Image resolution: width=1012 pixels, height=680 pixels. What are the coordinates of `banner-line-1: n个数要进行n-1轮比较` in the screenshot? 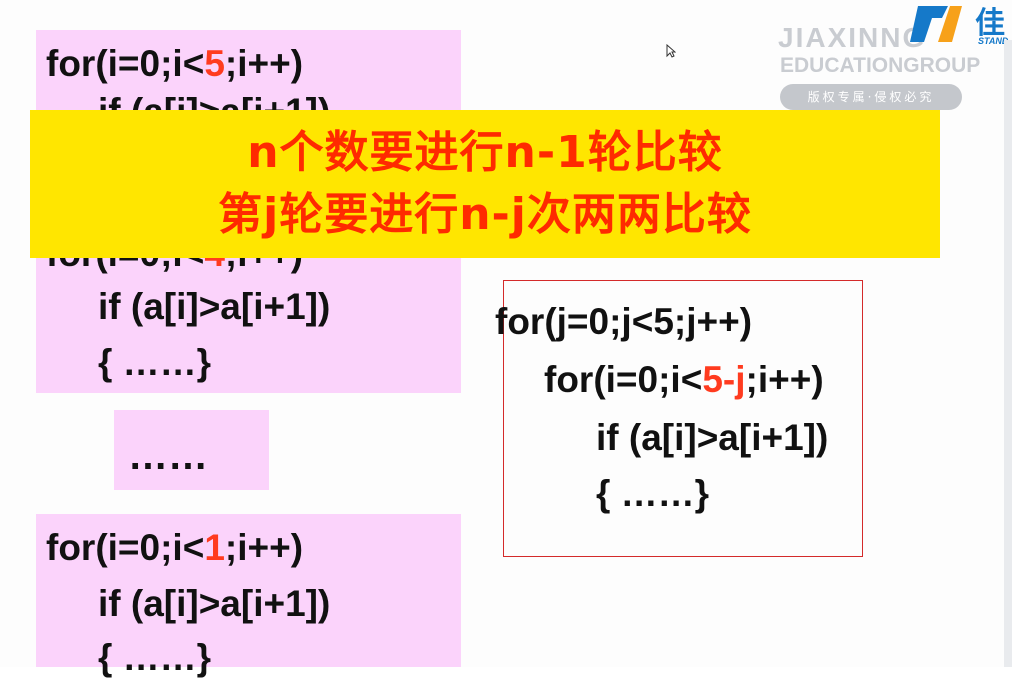 It's located at (485, 152).